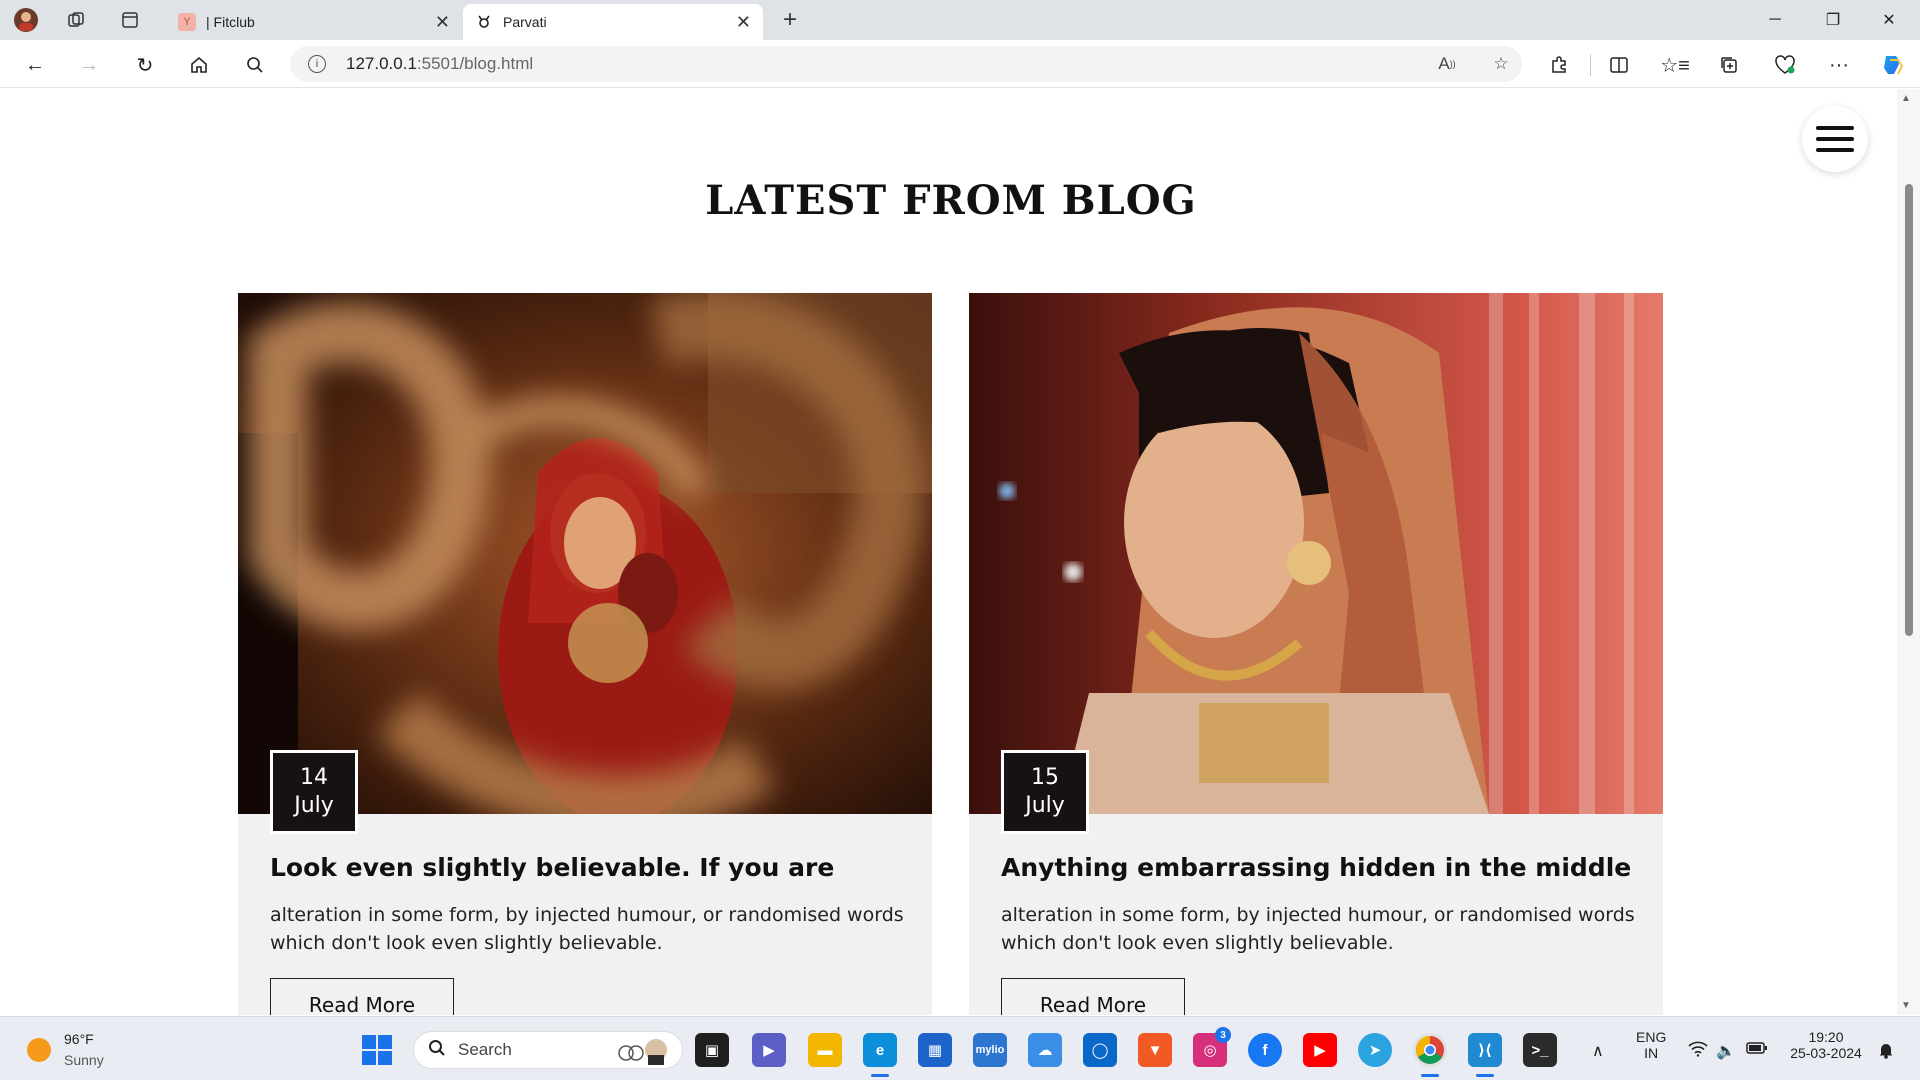  Describe the element at coordinates (712, 1050) in the screenshot. I see `task-view-icon: ▣` at that location.